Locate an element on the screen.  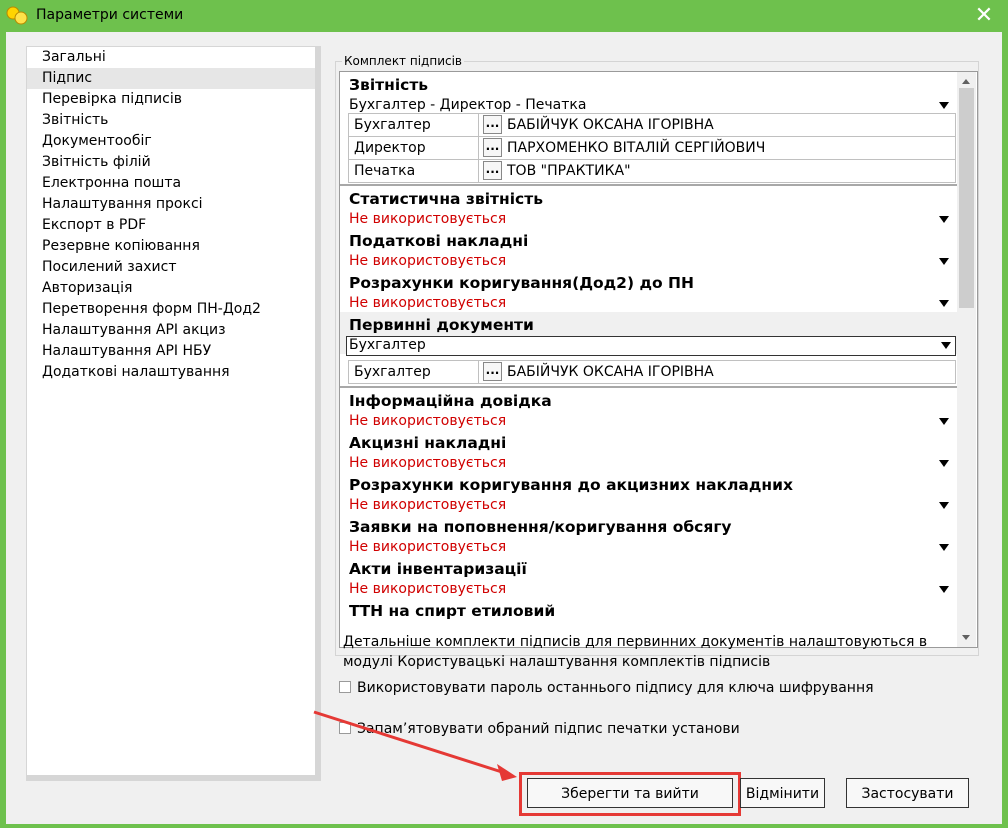
sidebar-item-proxy: Налаштування проксі is located at coordinates (171, 204).